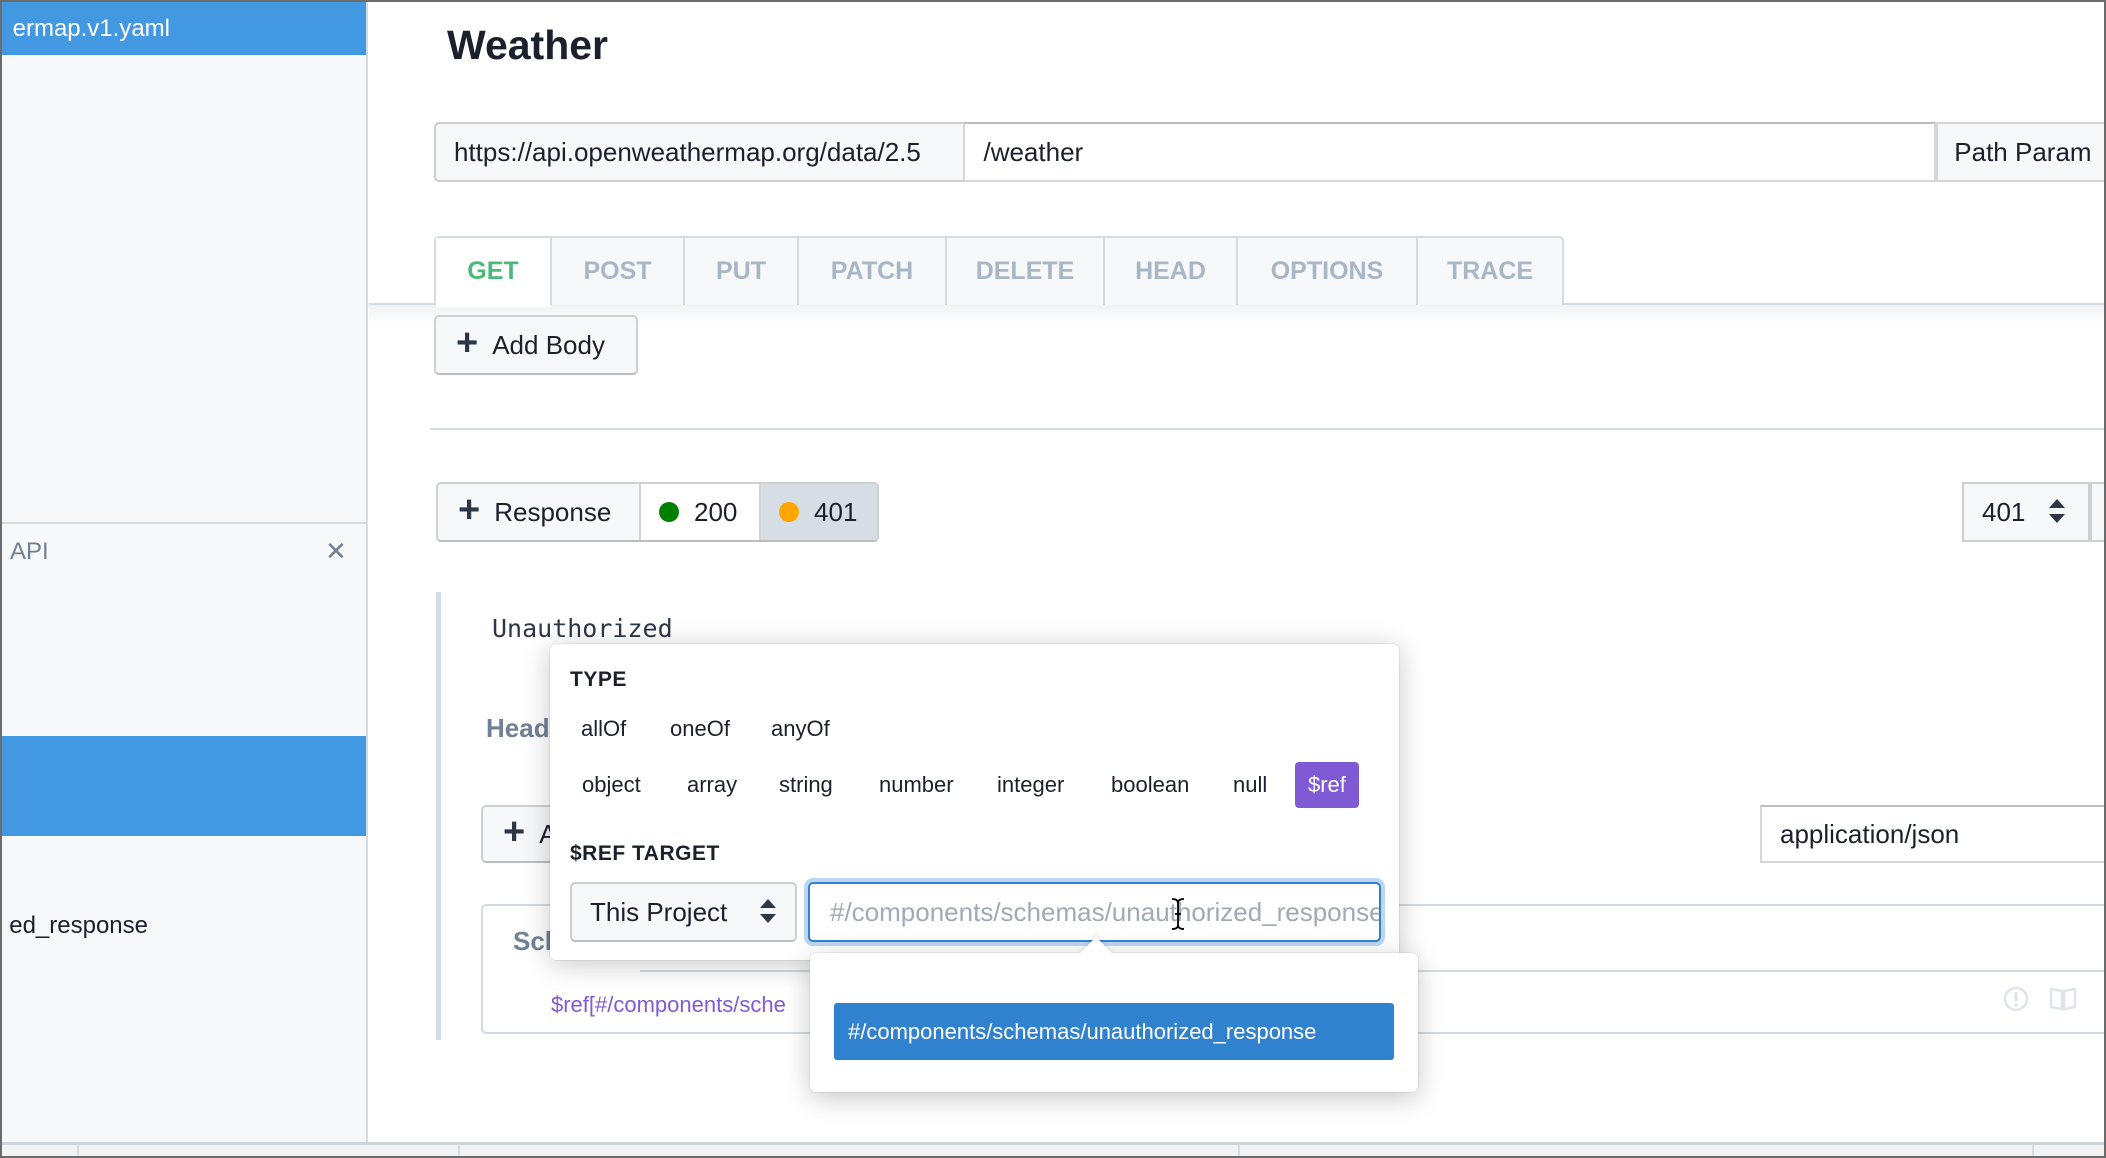  I want to click on type-option-boolean: boolean, so click(1150, 785).